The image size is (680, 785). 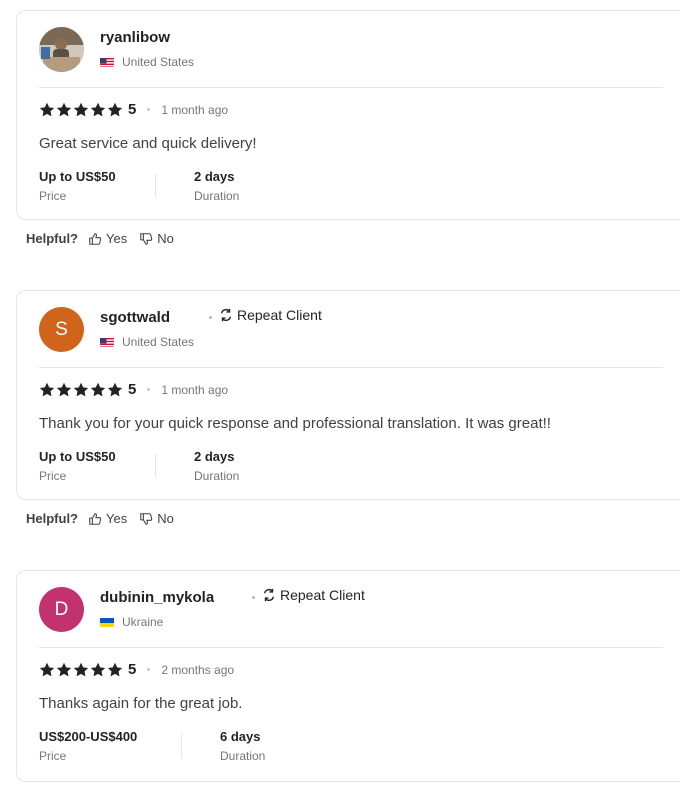 I want to click on country: Ukraine, so click(x=131, y=622).